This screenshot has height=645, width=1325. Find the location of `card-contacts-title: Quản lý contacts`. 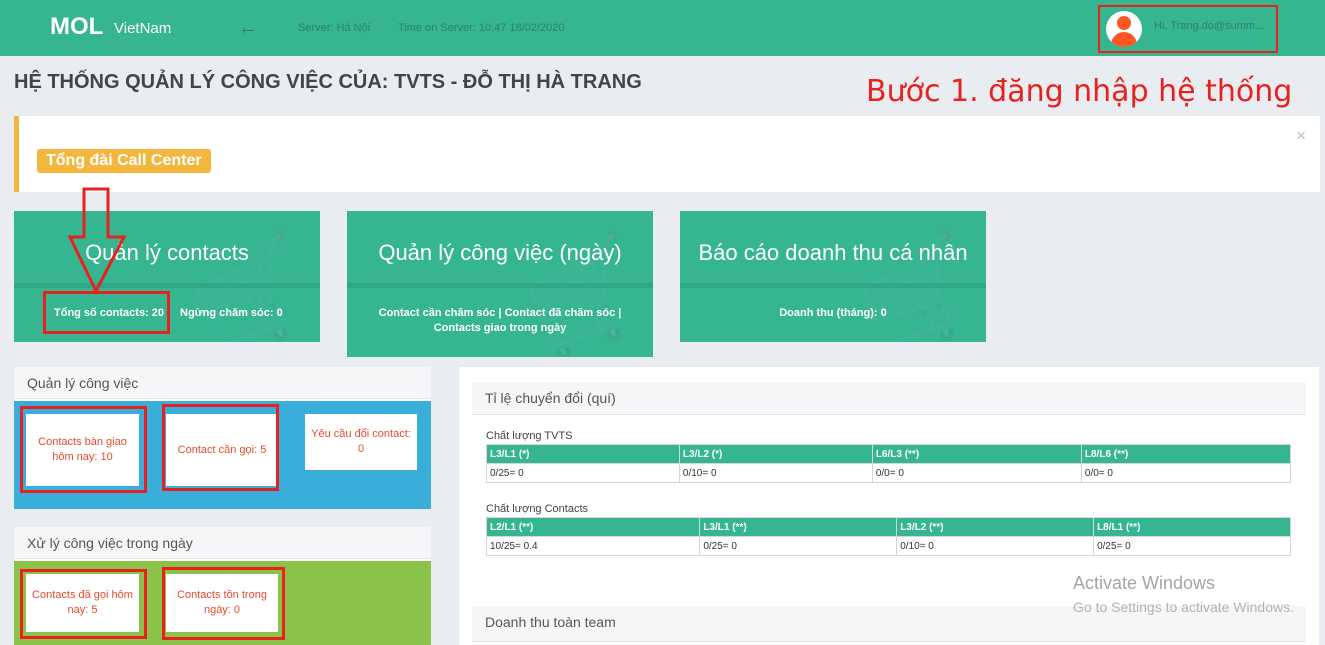

card-contacts-title: Quản lý contacts is located at coordinates (167, 253).